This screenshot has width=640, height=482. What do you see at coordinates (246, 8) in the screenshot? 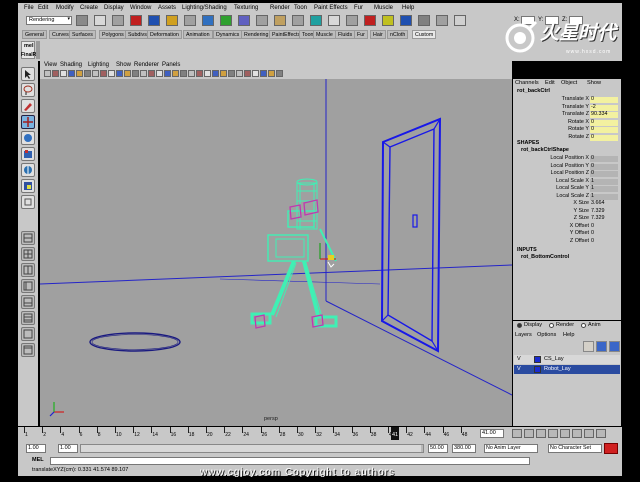
I see `menu-item-texturing: Texturing` at bounding box center [246, 8].